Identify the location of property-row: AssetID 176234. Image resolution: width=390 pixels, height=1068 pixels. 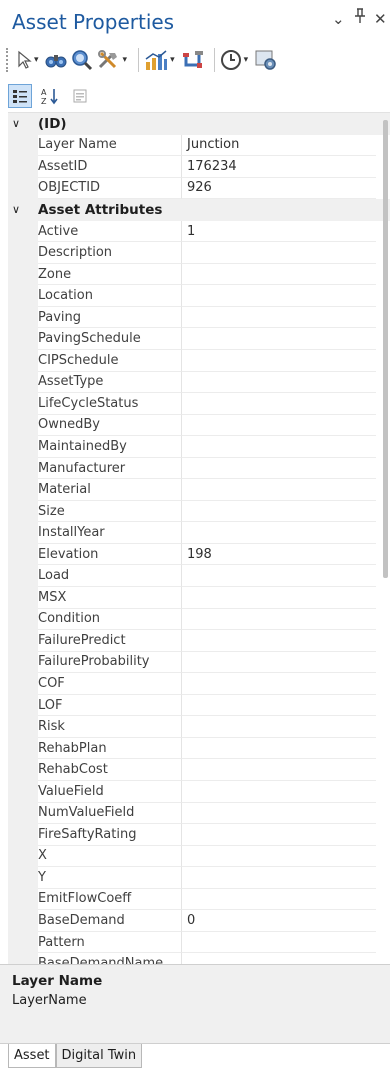
(199, 167).